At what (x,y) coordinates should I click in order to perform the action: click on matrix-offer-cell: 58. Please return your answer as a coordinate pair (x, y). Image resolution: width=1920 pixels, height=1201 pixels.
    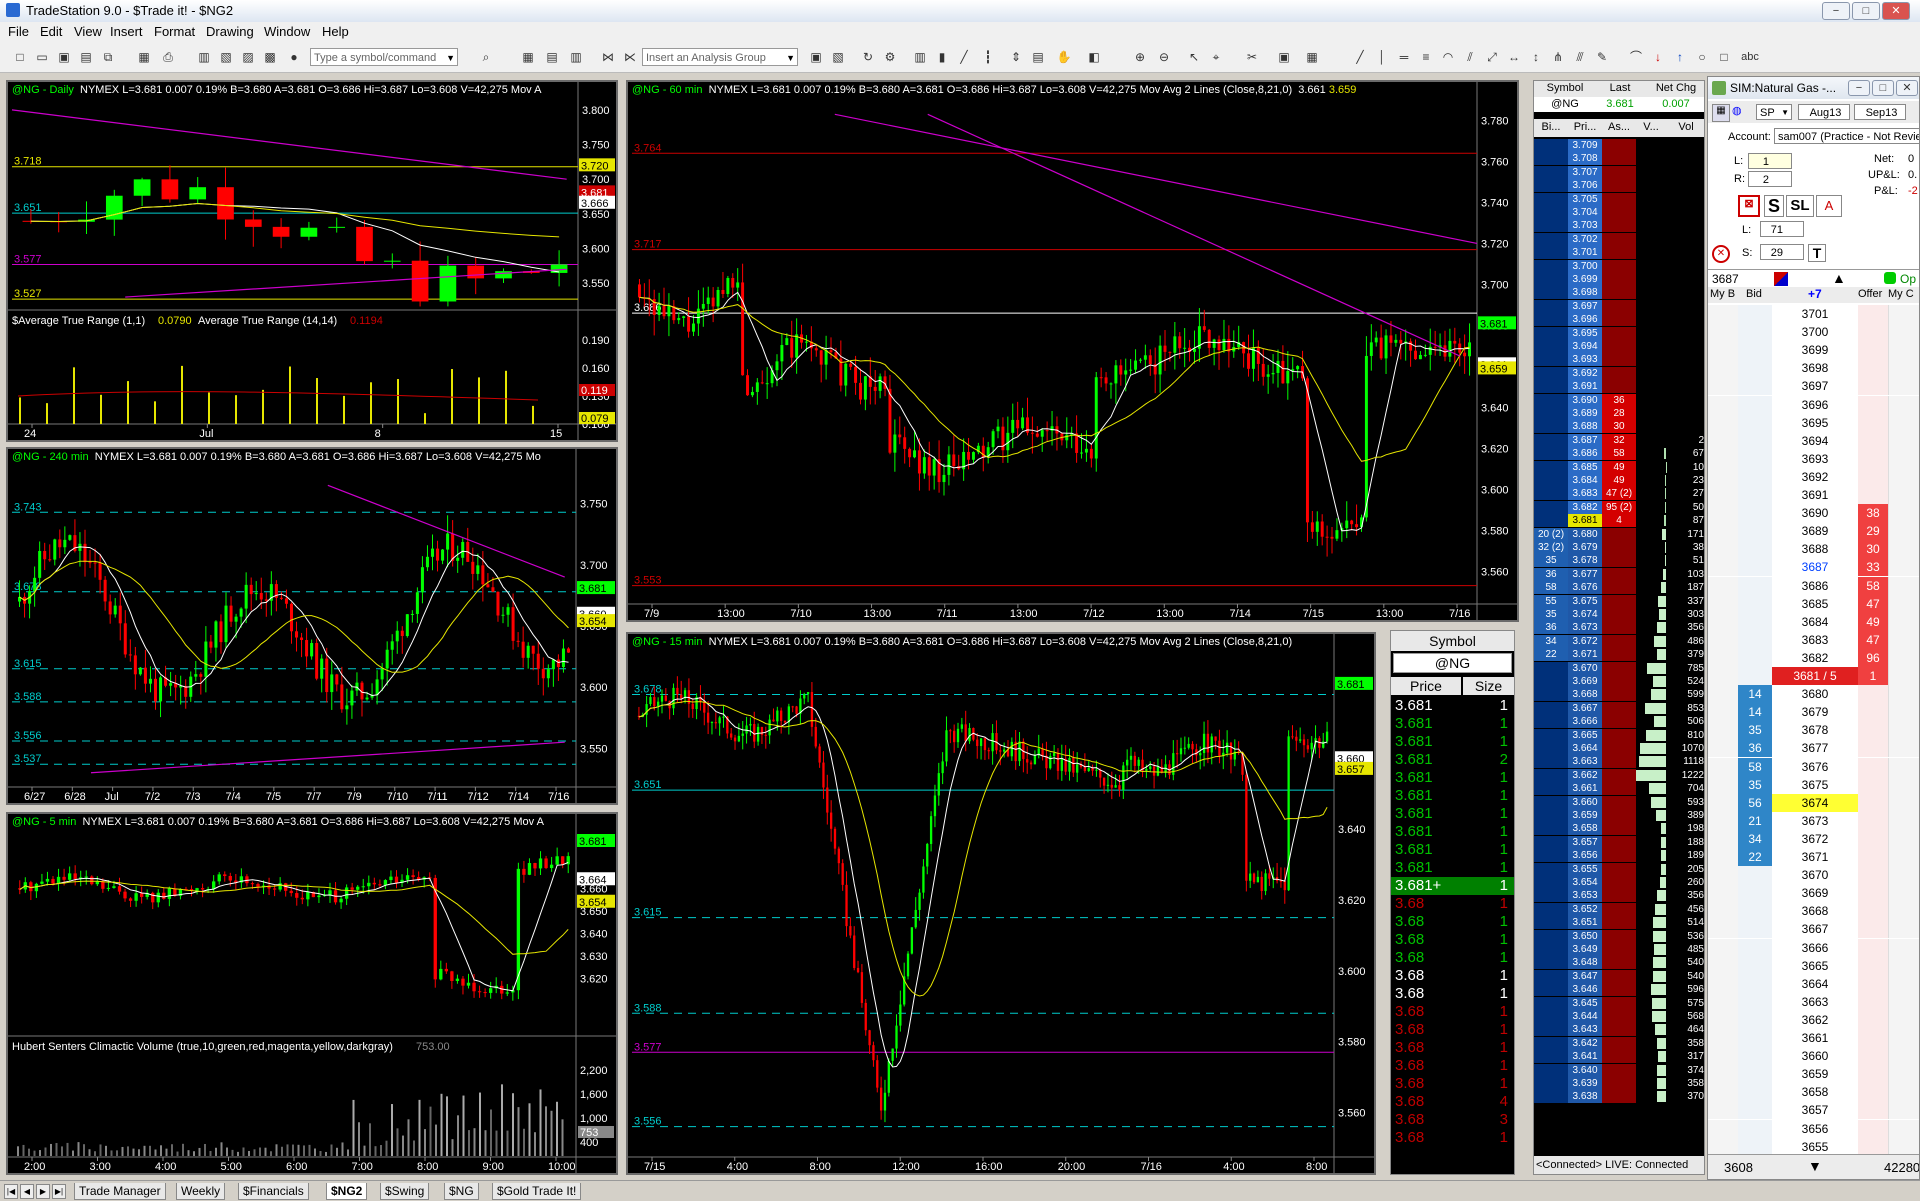
    Looking at the image, I should click on (1873, 586).